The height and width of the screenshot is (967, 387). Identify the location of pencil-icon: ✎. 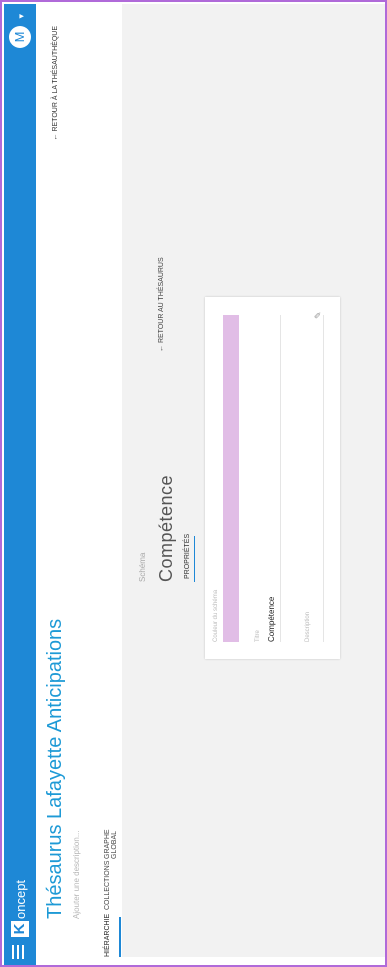
(318, 315).